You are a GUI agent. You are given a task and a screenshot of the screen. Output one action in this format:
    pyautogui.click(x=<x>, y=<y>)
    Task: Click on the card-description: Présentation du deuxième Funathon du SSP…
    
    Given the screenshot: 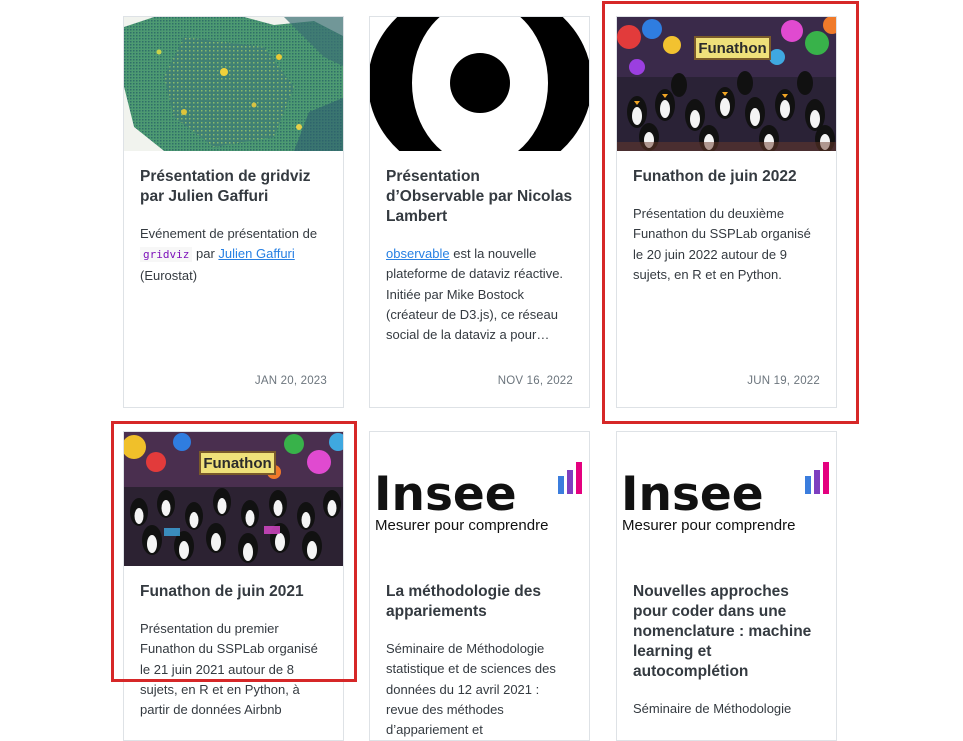 What is the action you would take?
    pyautogui.click(x=722, y=244)
    